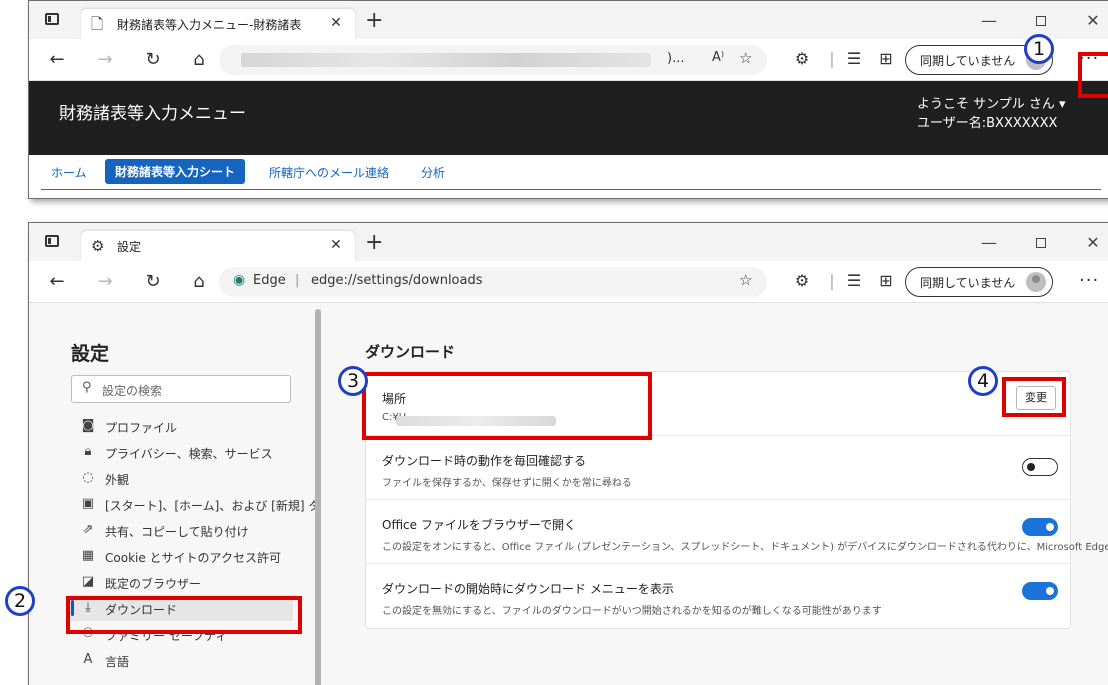 The image size is (1108, 685). What do you see at coordinates (493, 282) in the screenshot?
I see `address-bar: ◉ Edge | edge://settings/downloads ☆` at bounding box center [493, 282].